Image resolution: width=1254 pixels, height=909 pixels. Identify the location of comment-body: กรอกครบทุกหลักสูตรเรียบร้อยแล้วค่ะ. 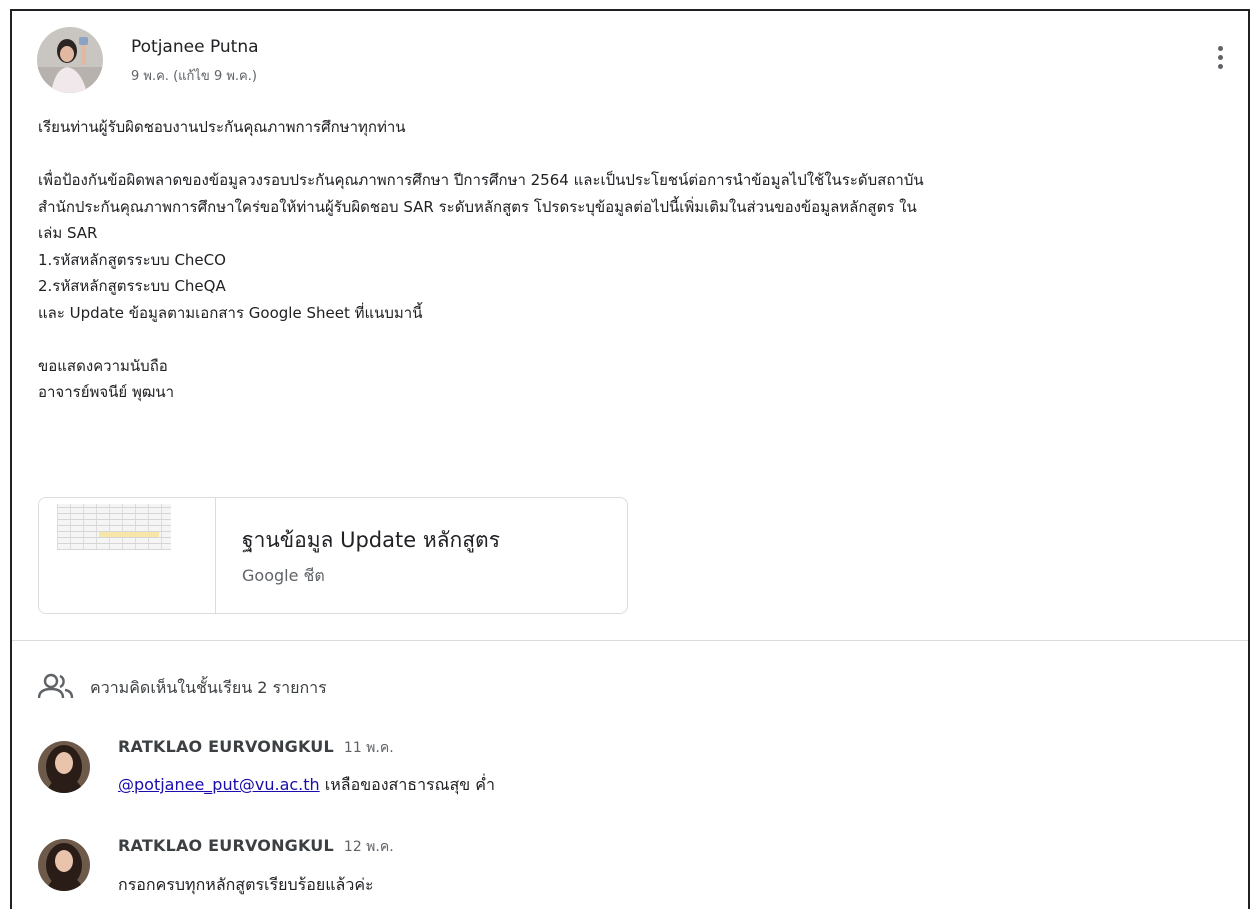
(246, 884).